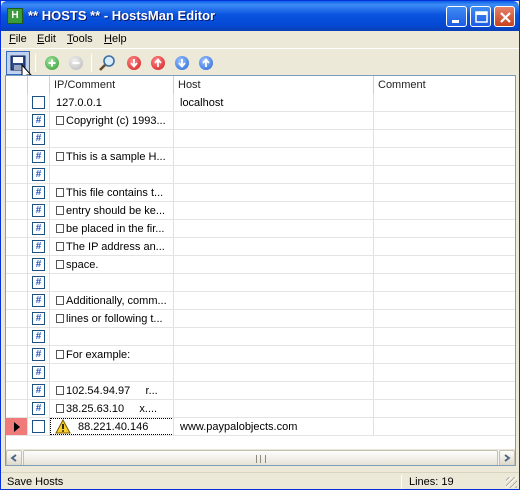 This screenshot has width=520, height=490. I want to click on scroll-left-button, so click(14, 457).